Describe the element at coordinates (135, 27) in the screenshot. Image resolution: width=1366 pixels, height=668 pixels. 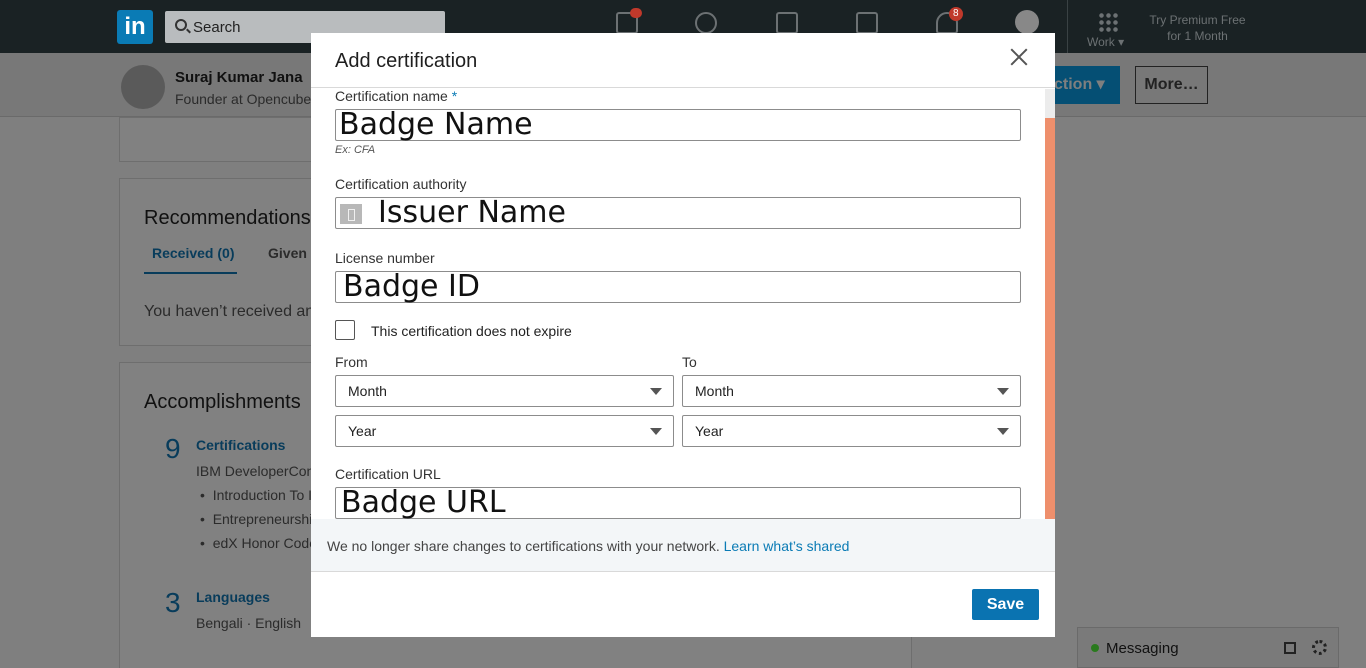
I see `linkedin-logo: in` at that location.